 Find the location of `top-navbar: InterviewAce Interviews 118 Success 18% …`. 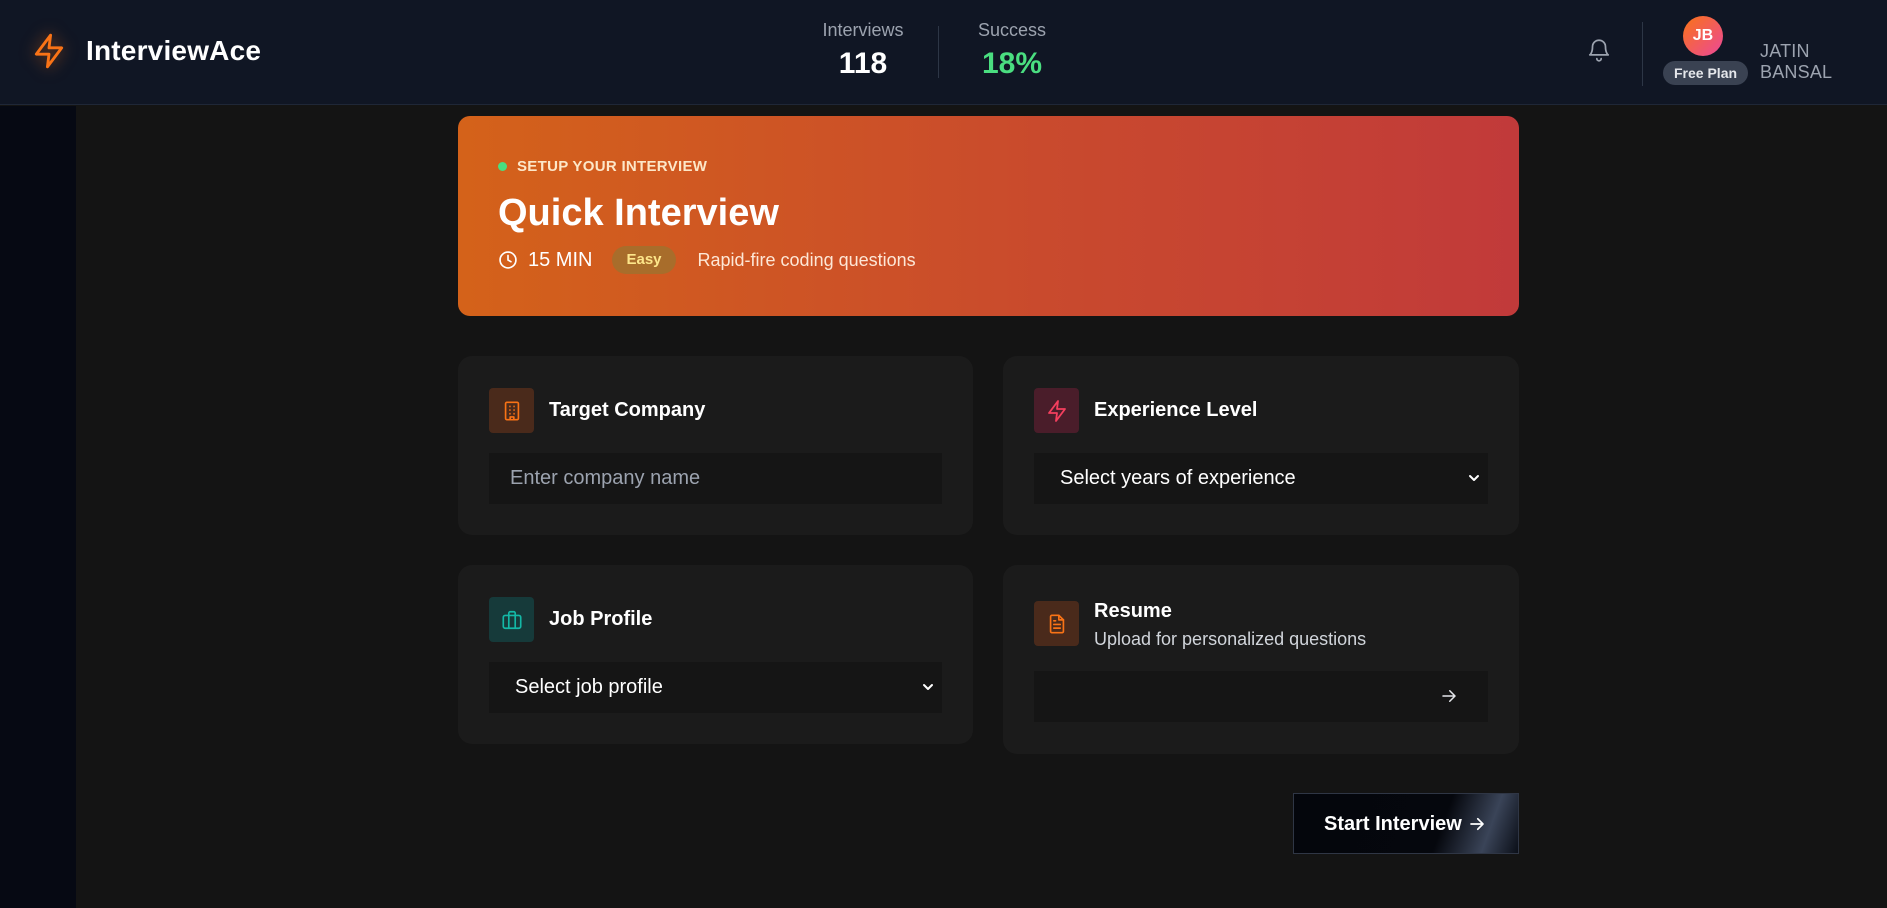

top-navbar: InterviewAce Interviews 118 Success 18% … is located at coordinates (943, 52).